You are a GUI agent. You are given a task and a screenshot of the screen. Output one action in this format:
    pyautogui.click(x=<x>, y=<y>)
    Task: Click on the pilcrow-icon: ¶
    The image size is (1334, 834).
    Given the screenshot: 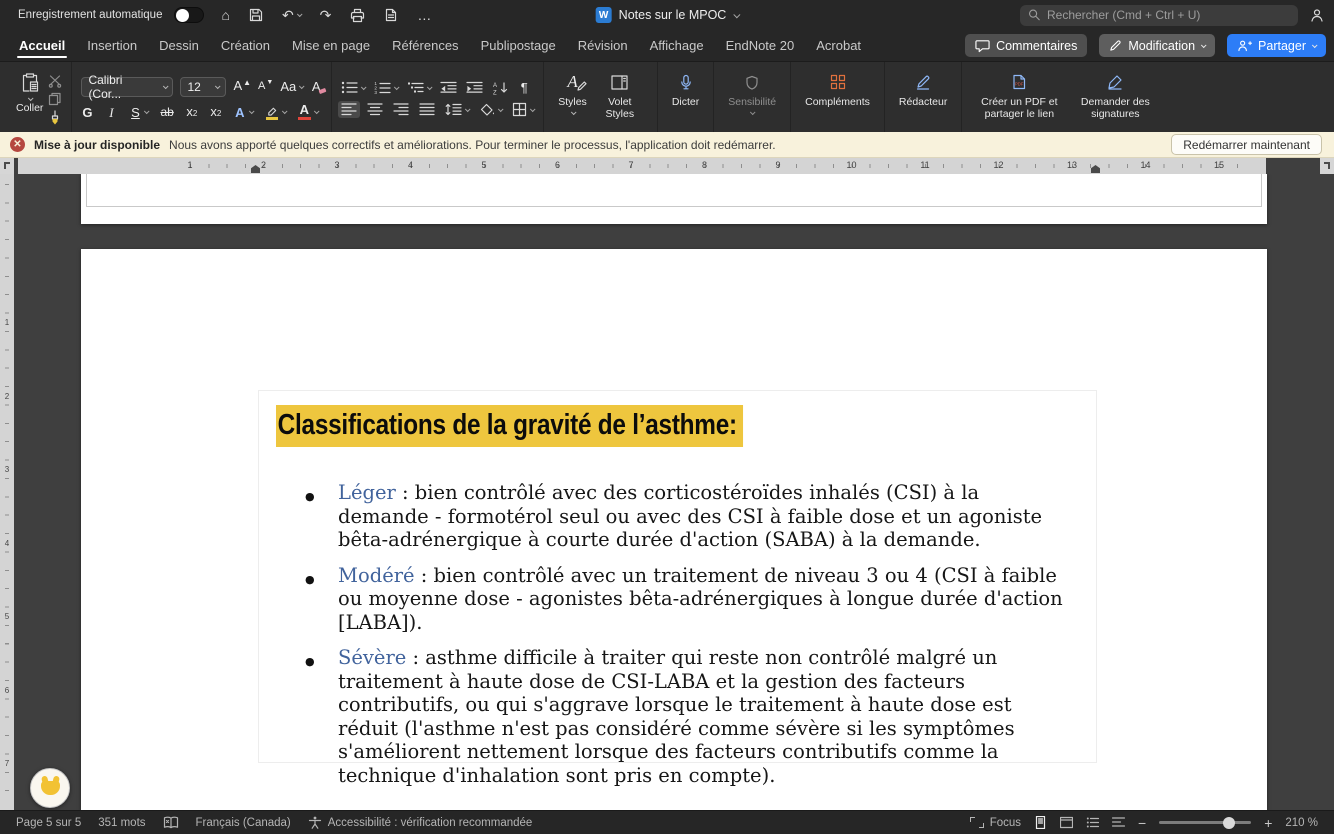 What is the action you would take?
    pyautogui.click(x=524, y=87)
    